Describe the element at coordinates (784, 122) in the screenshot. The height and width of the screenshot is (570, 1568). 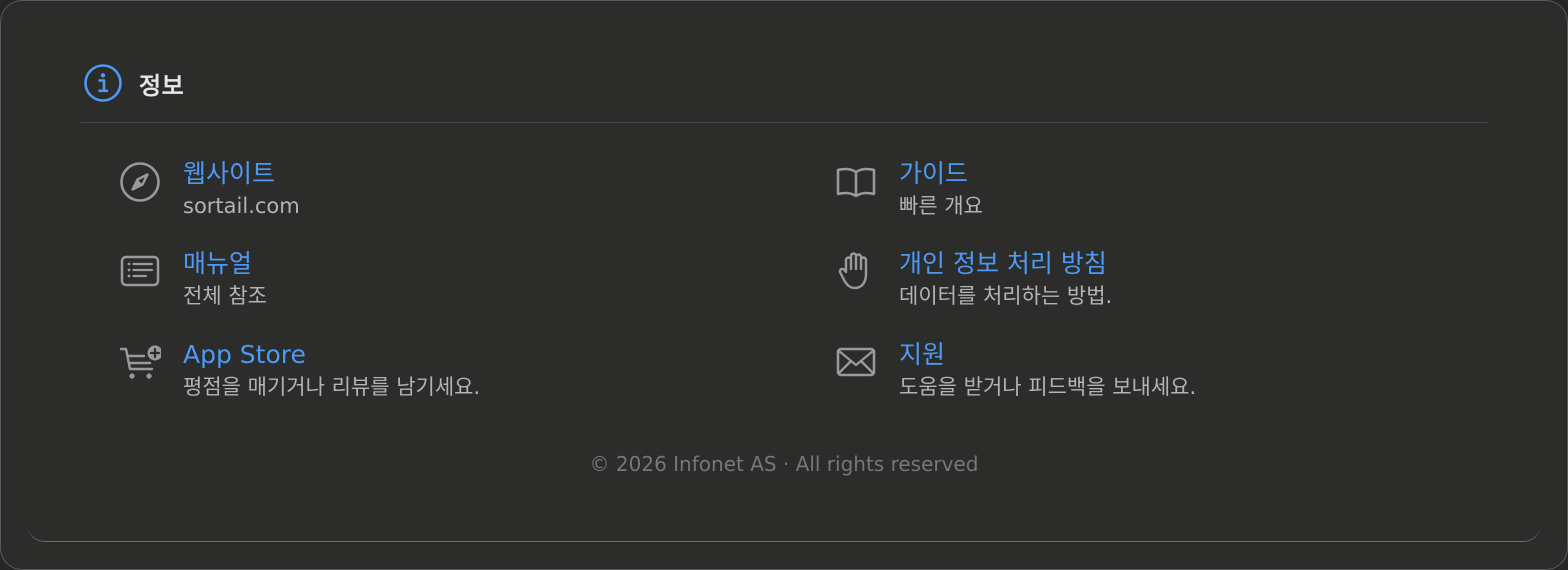
I see `section-divider` at that location.